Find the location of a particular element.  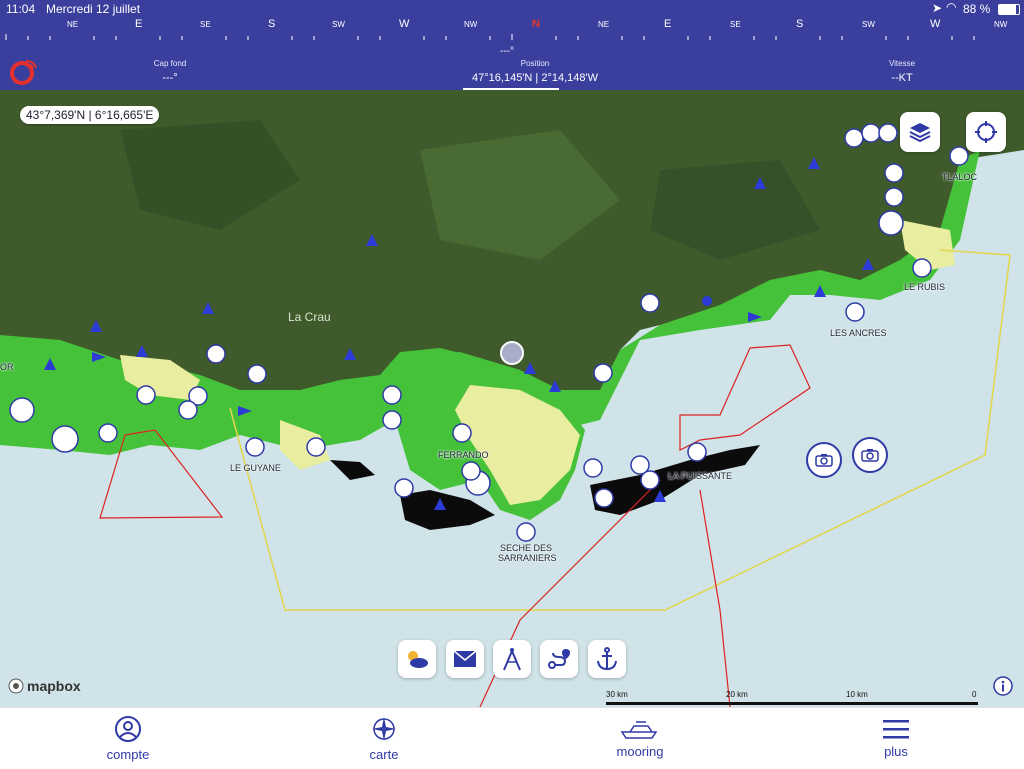

cap-fond-value: ---° is located at coordinates (170, 78).